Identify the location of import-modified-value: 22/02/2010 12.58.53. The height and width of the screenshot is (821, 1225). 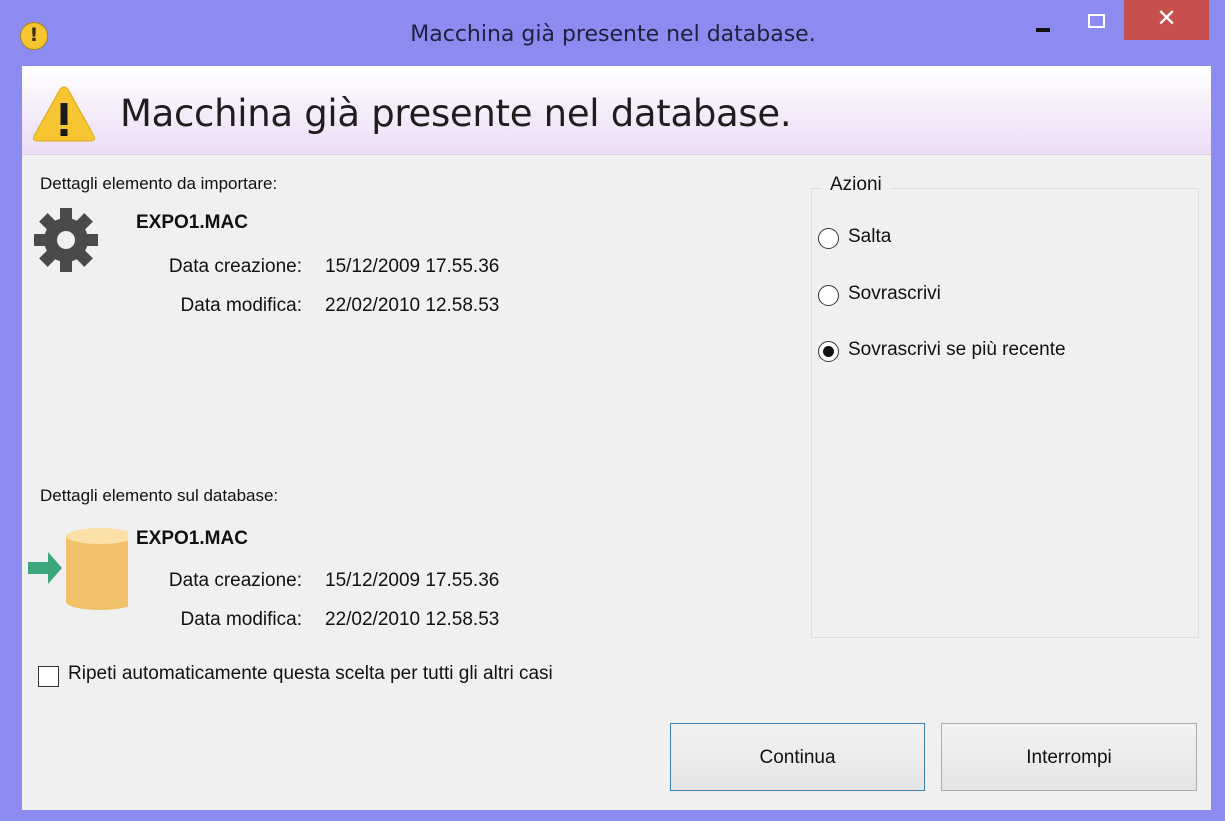
(412, 305).